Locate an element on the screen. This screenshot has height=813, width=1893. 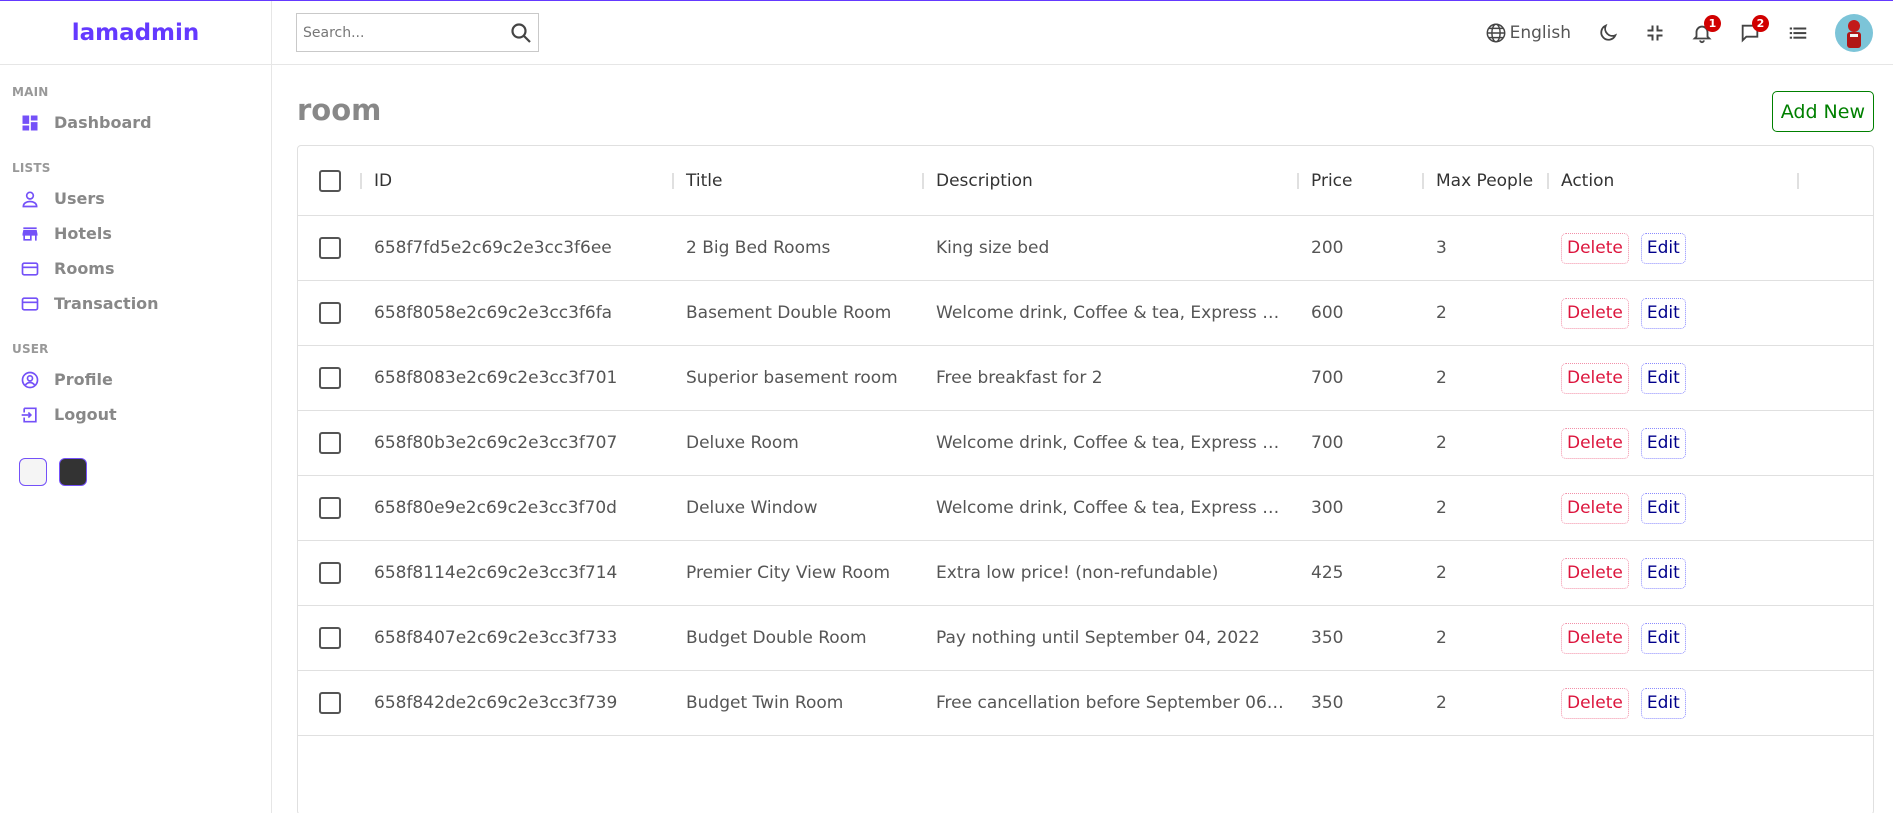
store-icon is located at coordinates (30, 234).